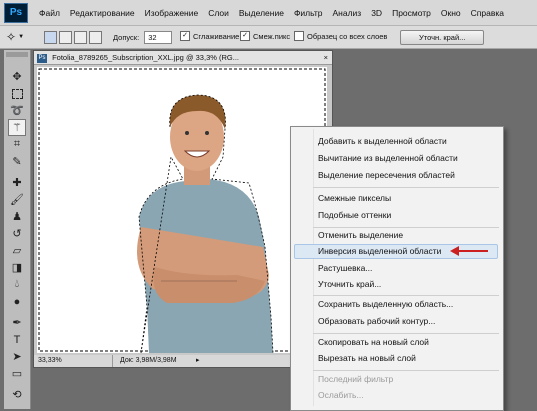  I want to click on sample-all-layers-control: Образец со всех слоев, so click(340, 36).